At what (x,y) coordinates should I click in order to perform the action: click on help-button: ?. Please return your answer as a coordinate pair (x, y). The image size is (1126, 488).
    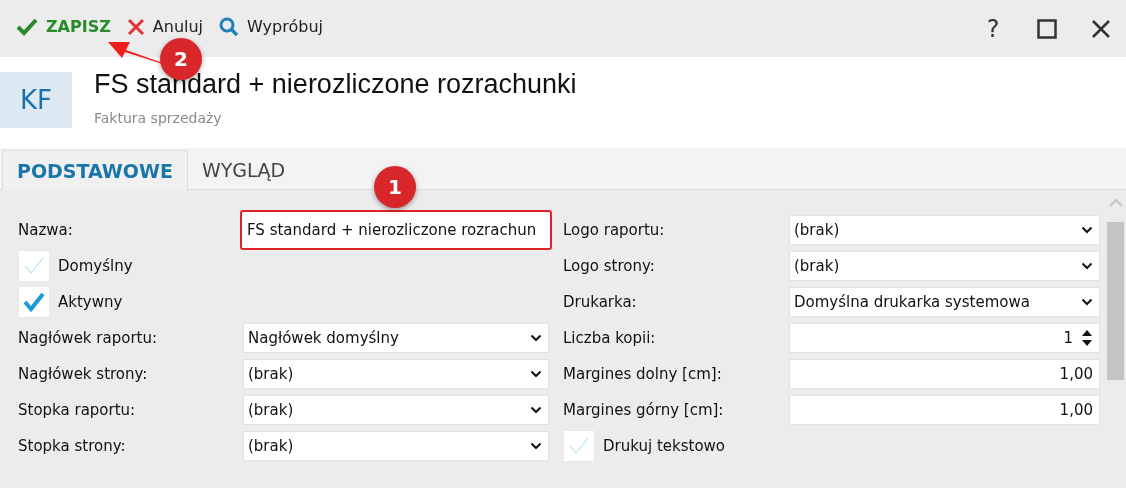
    Looking at the image, I should click on (993, 28).